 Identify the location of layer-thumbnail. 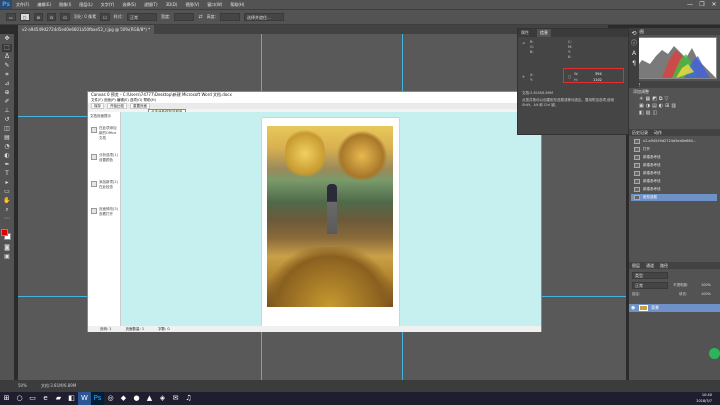
(643, 308).